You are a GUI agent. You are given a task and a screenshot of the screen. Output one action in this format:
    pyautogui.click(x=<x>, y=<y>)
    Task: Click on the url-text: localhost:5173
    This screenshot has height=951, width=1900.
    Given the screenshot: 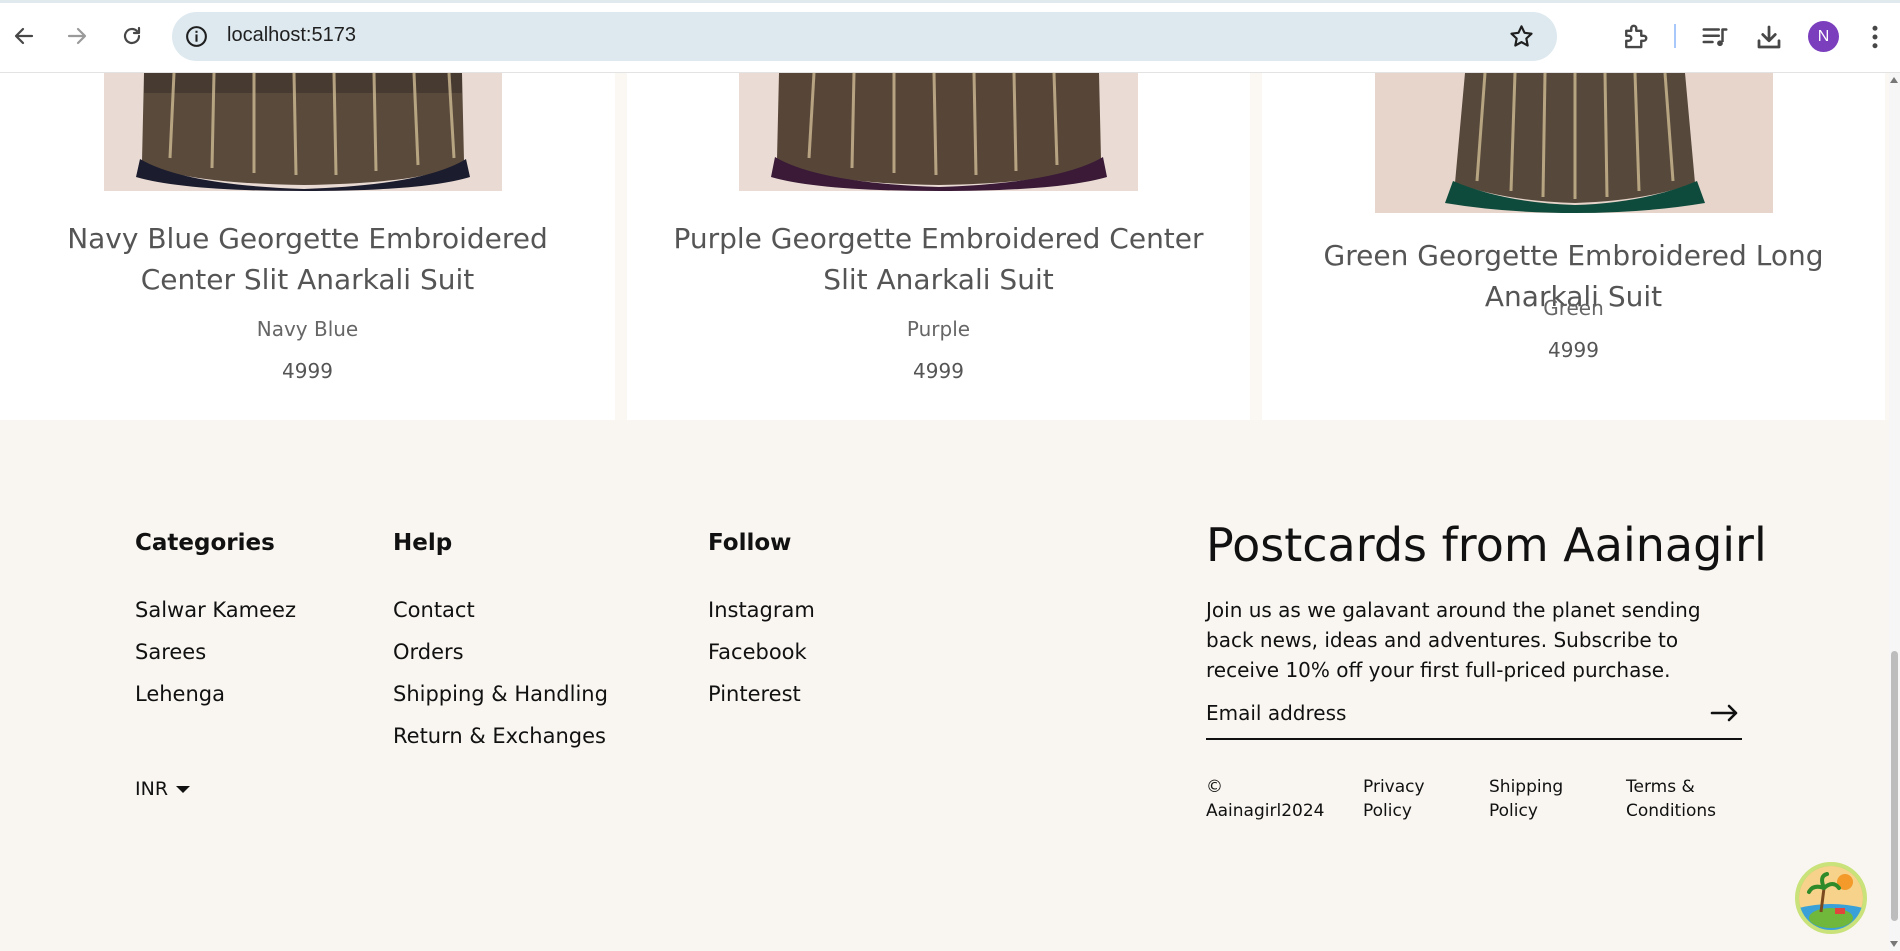 What is the action you would take?
    pyautogui.click(x=291, y=35)
    